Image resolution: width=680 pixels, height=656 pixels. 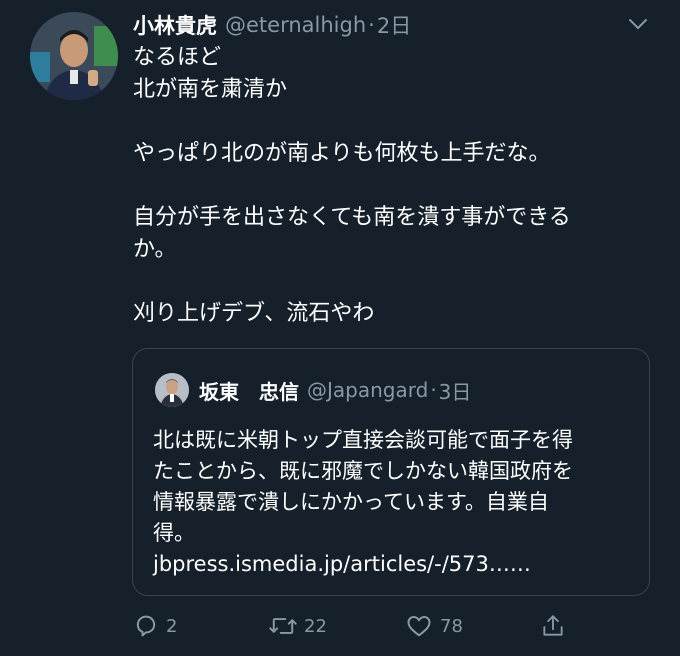 What do you see at coordinates (419, 626) in the screenshot?
I see `heart-icon` at bounding box center [419, 626].